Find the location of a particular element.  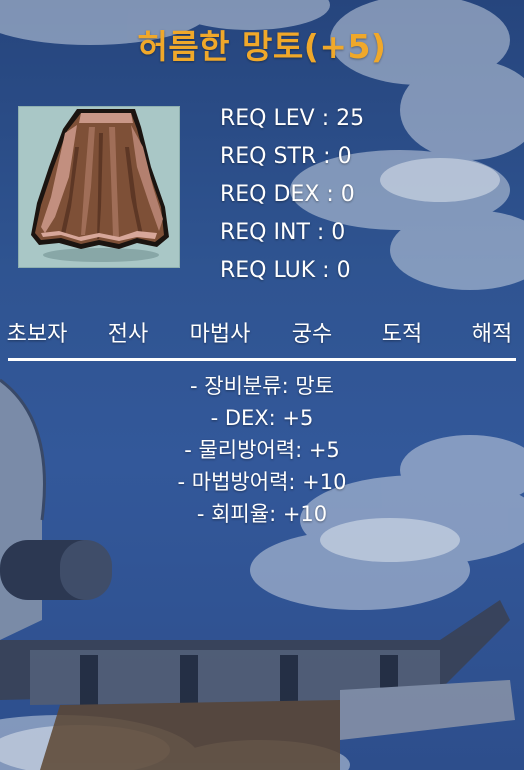

class-magician: 마법사 is located at coordinates (220, 334).